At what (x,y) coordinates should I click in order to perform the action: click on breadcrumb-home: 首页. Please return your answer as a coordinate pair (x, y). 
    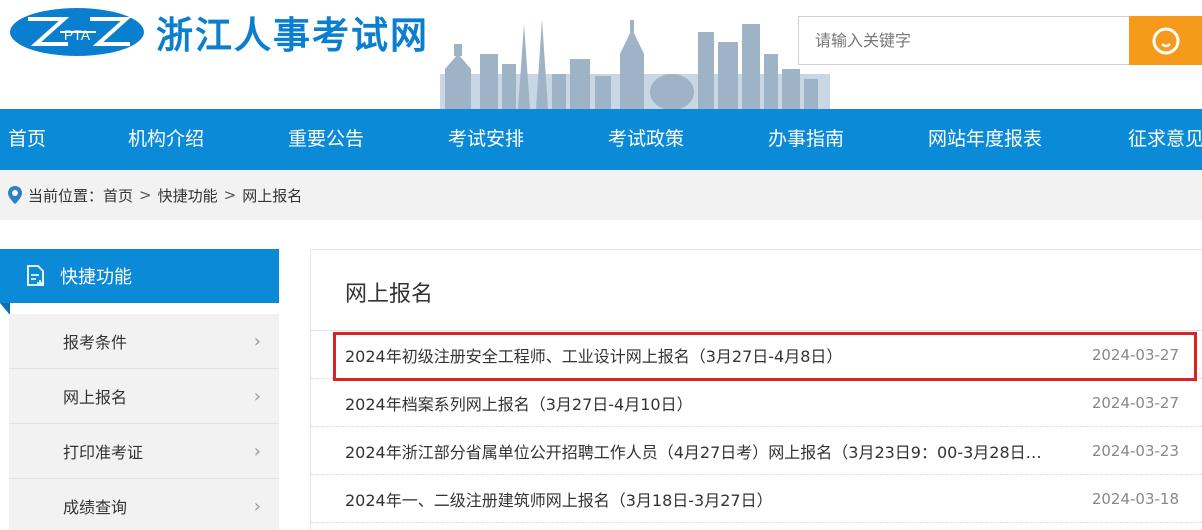
    Looking at the image, I should click on (118, 195).